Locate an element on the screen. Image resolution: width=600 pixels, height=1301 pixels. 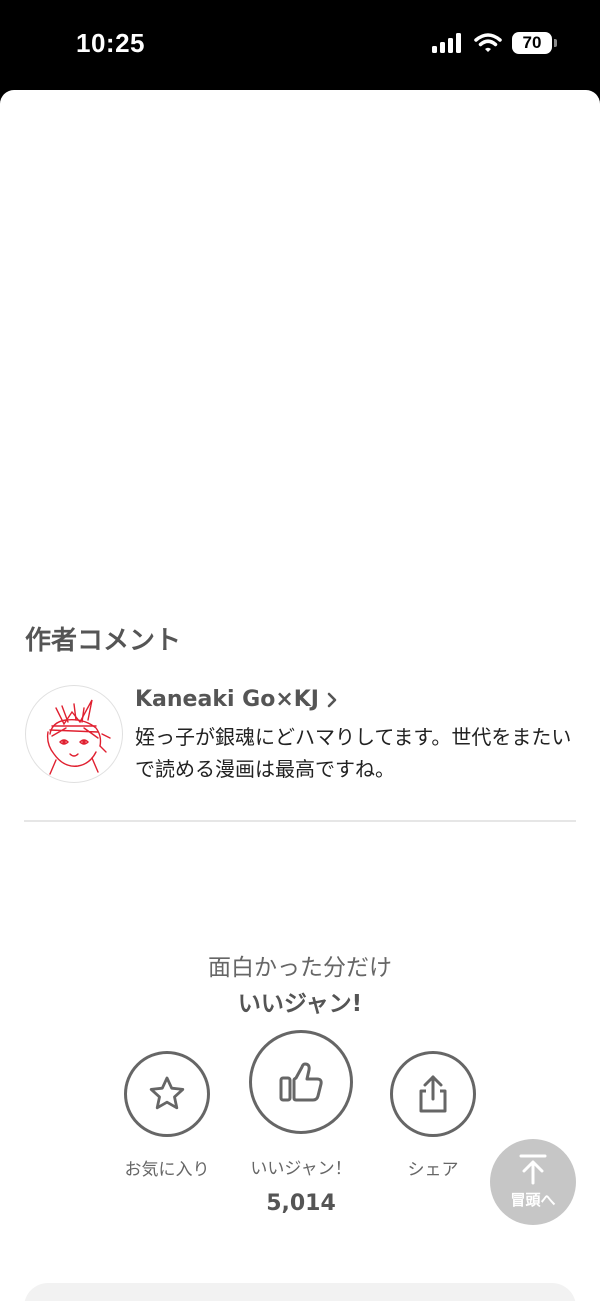
promo-text: 面白かった分だけ is located at coordinates (300, 968).